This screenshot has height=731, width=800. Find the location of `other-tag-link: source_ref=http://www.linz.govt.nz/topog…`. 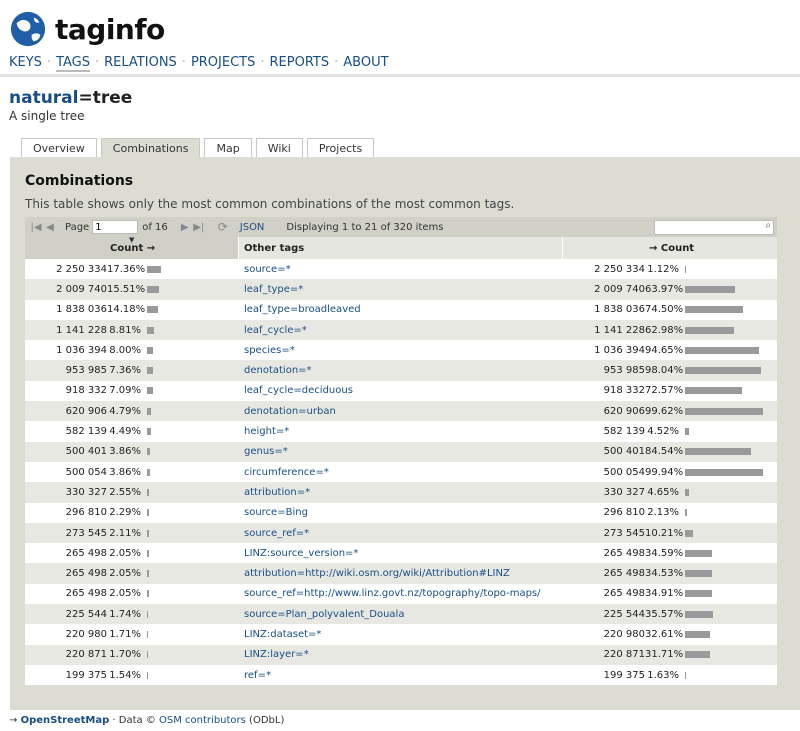

other-tag-link: source_ref=http://www.linz.govt.nz/topog… is located at coordinates (390, 593).